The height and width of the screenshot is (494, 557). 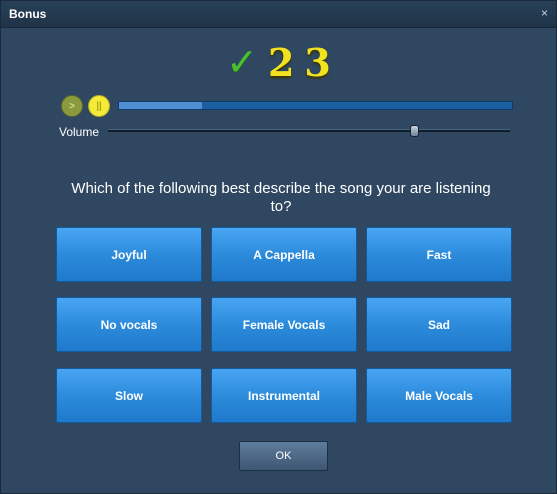 What do you see at coordinates (160, 105) in the screenshot?
I see `song-progress-fill` at bounding box center [160, 105].